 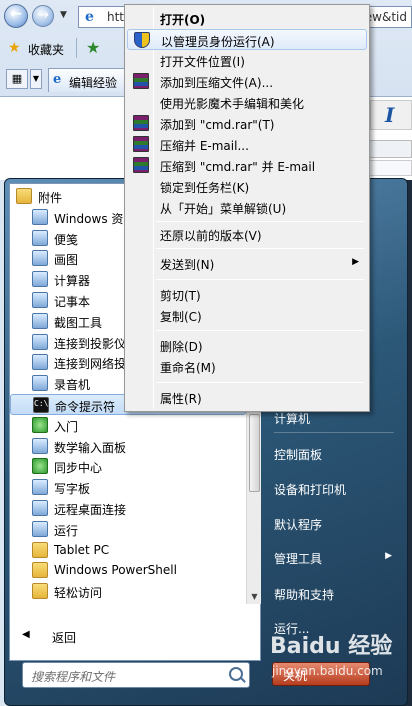 What do you see at coordinates (247, 18) in the screenshot?
I see `context-menu-item: 打开(O)` at bounding box center [247, 18].